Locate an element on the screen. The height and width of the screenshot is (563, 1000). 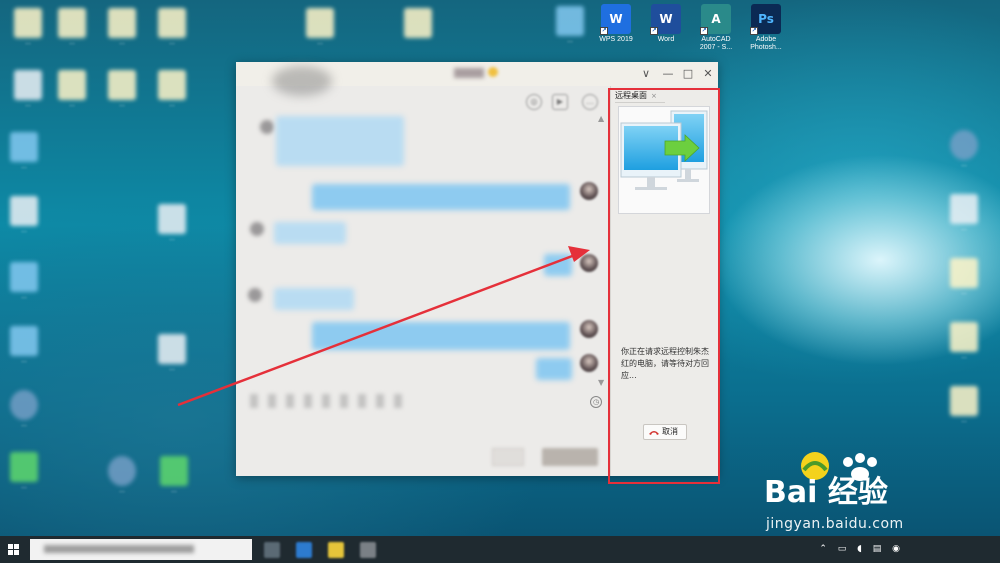
search-placeholder is located at coordinates (119, 549).